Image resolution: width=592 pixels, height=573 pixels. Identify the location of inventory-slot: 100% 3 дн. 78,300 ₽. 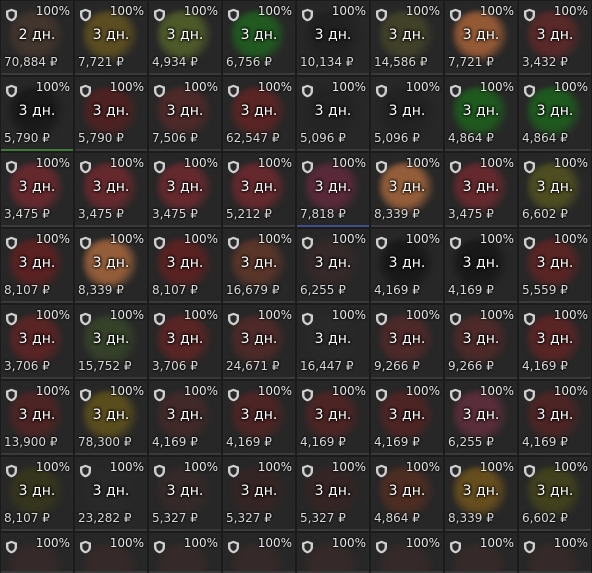
(111, 418).